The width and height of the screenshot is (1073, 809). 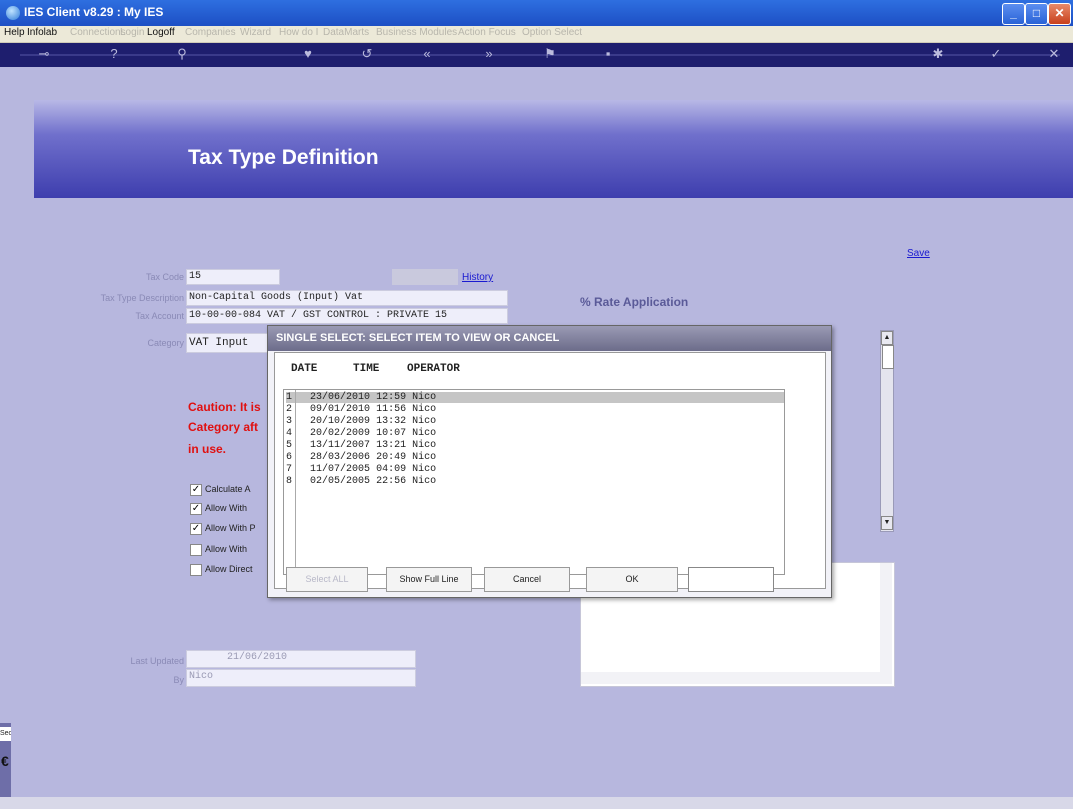 I want to click on ok-icon: ✓, so click(x=996, y=54).